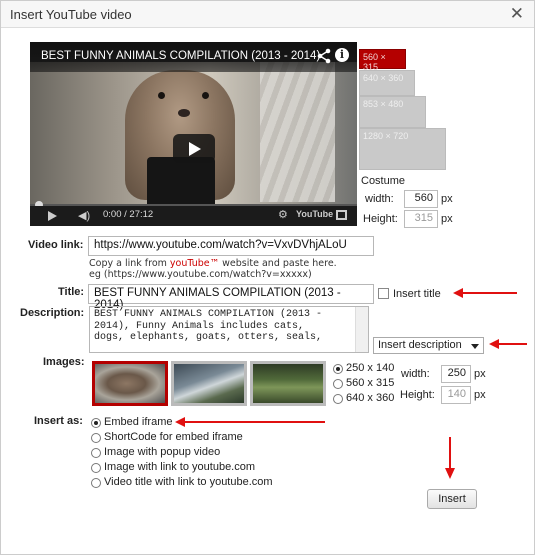 Image resolution: width=535 pixels, height=555 pixels. What do you see at coordinates (96, 483) in the screenshot?
I see `insert-as-radio-title-link` at bounding box center [96, 483].